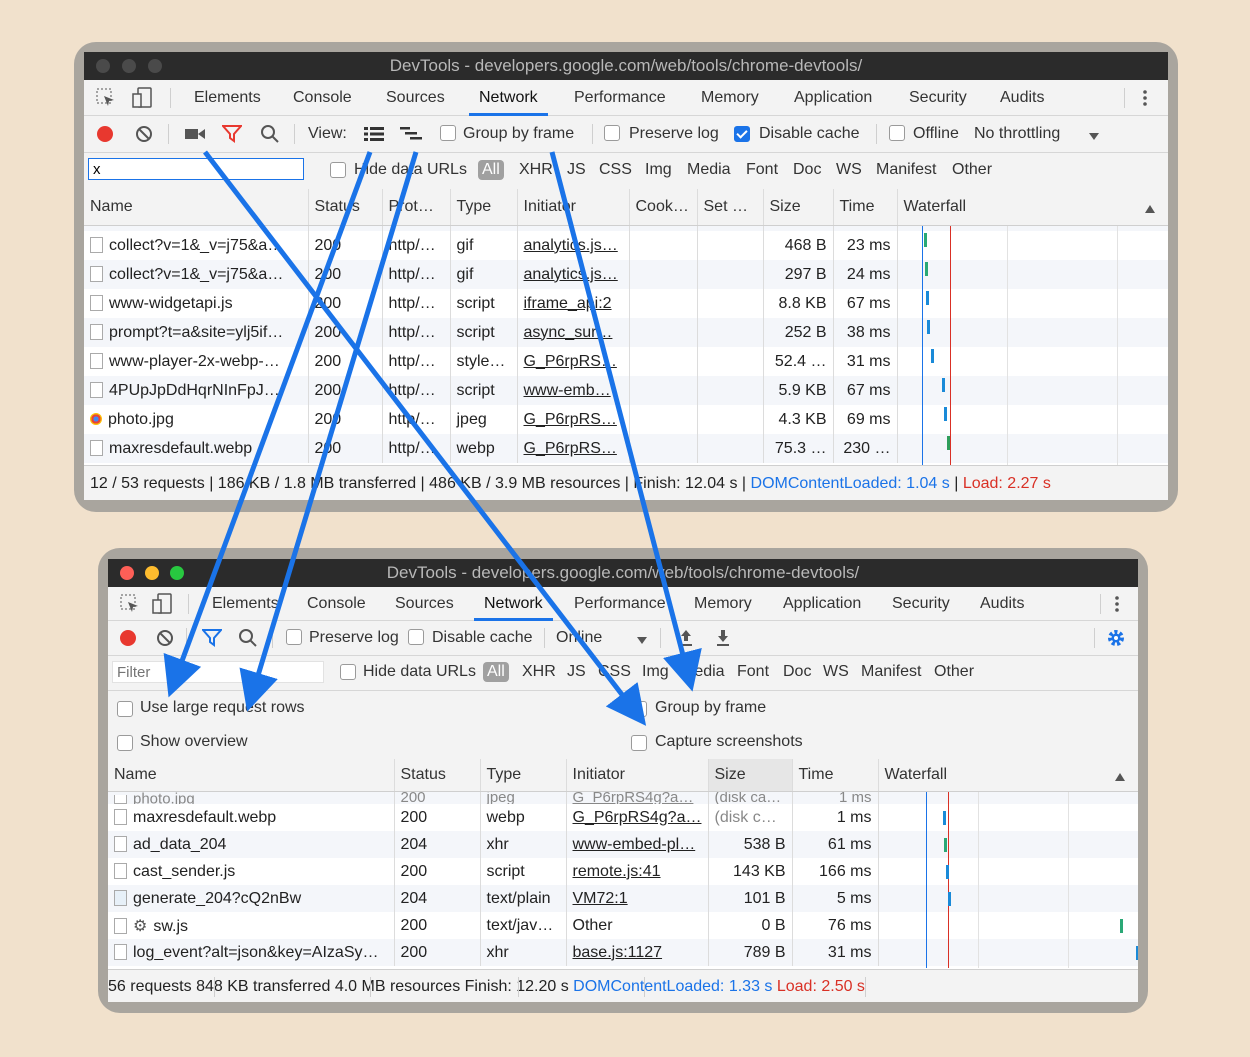 Image resolution: width=1250 pixels, height=1057 pixels. I want to click on arrow-large-rows-to-use-large-rows, so click(268, 424).